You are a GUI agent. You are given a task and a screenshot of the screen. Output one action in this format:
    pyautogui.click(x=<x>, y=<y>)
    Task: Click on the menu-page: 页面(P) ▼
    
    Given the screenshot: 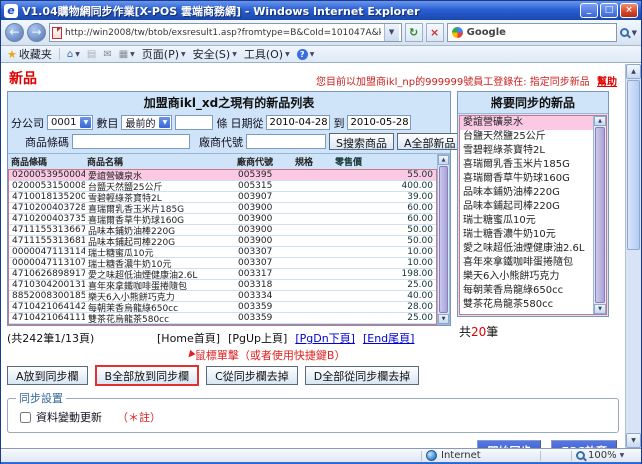 What is the action you would take?
    pyautogui.click(x=164, y=54)
    